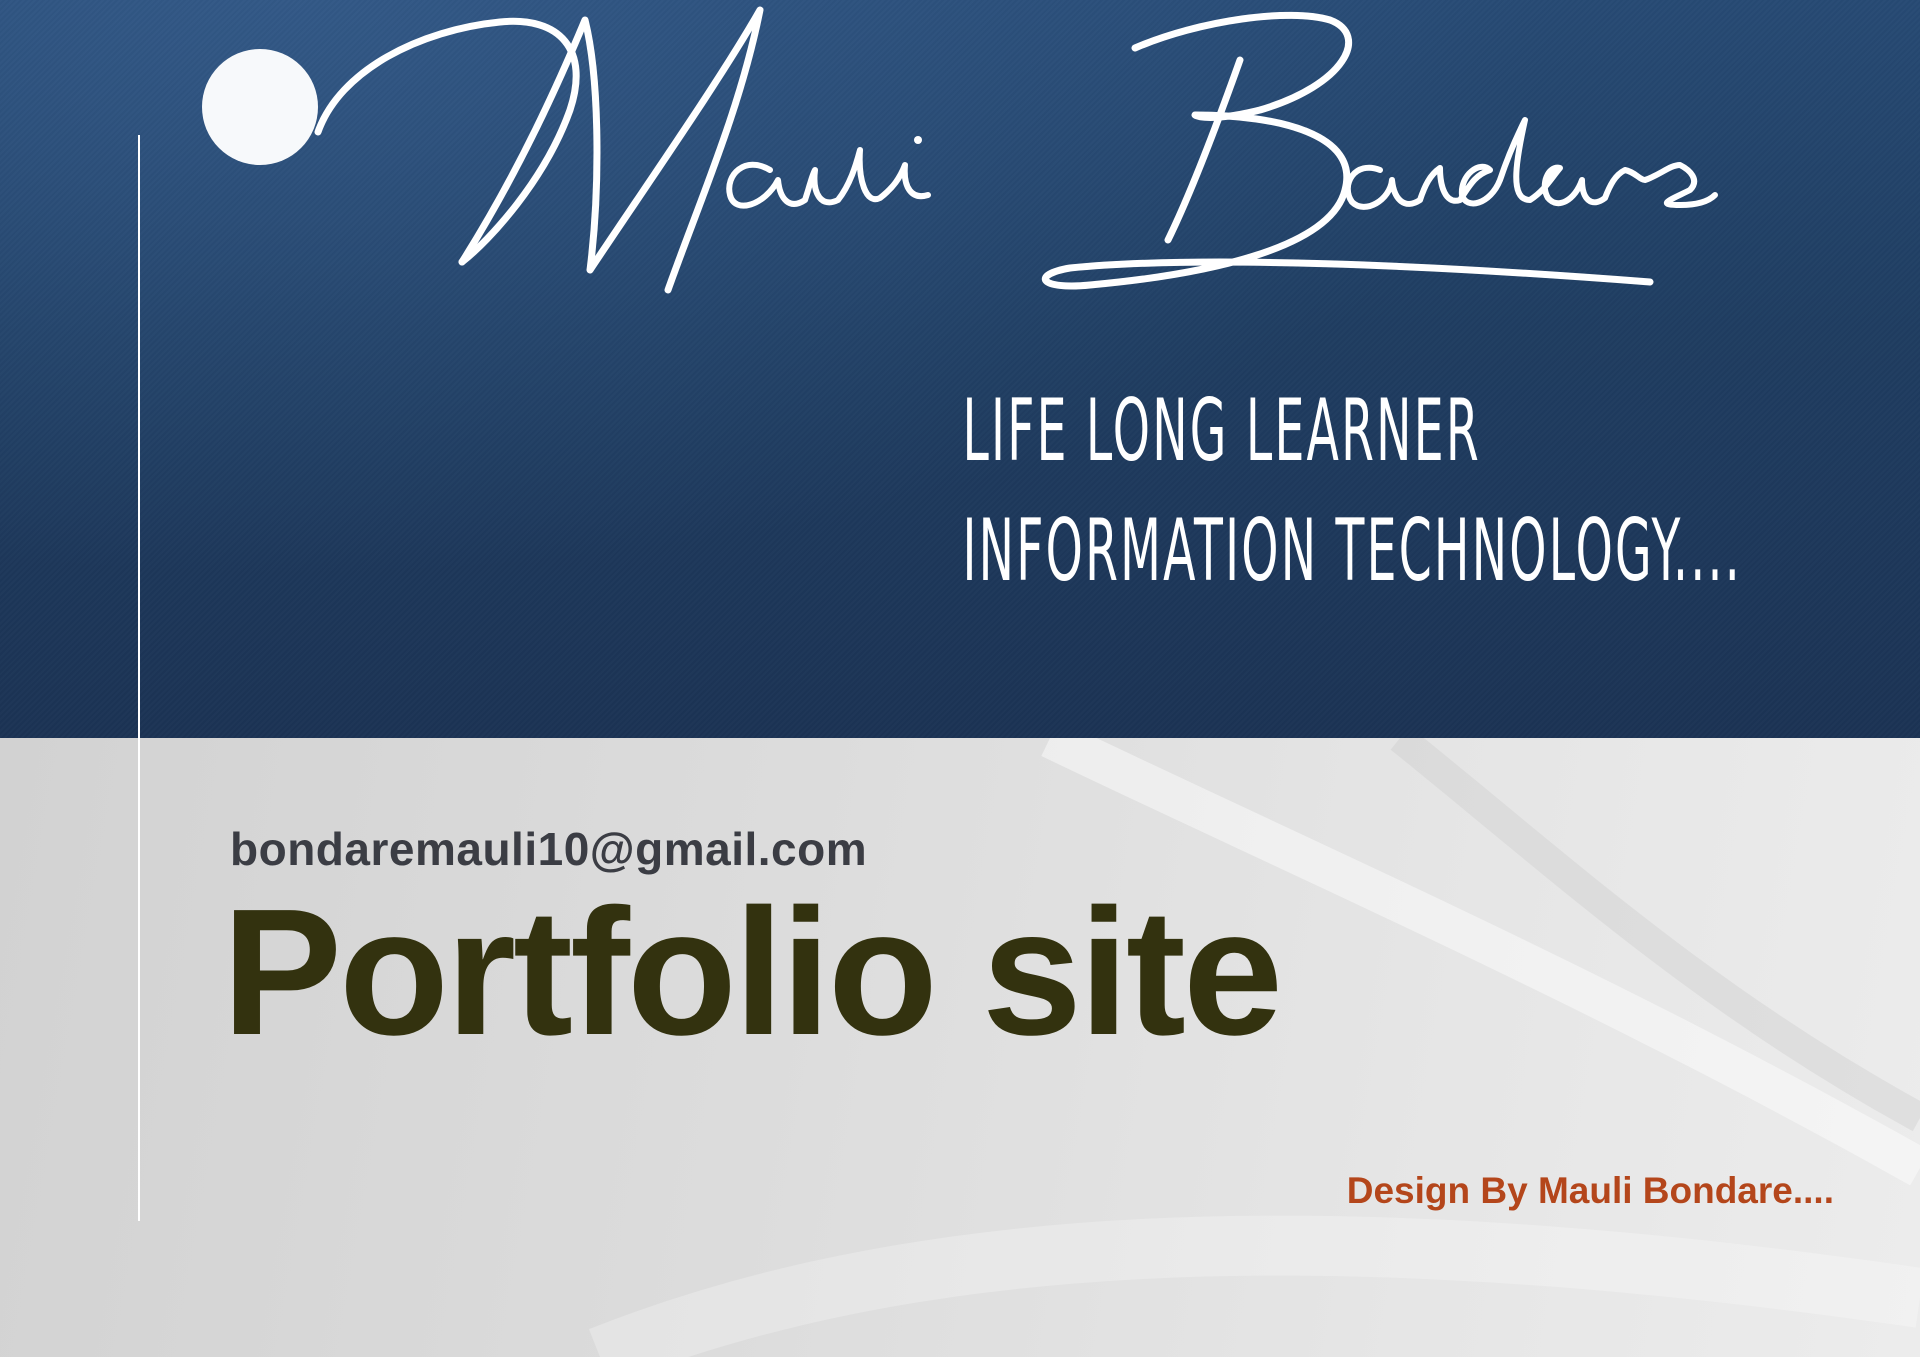 The width and height of the screenshot is (1920, 1357). Describe the element at coordinates (139, 678) in the screenshot. I see `vertical-divider` at that location.